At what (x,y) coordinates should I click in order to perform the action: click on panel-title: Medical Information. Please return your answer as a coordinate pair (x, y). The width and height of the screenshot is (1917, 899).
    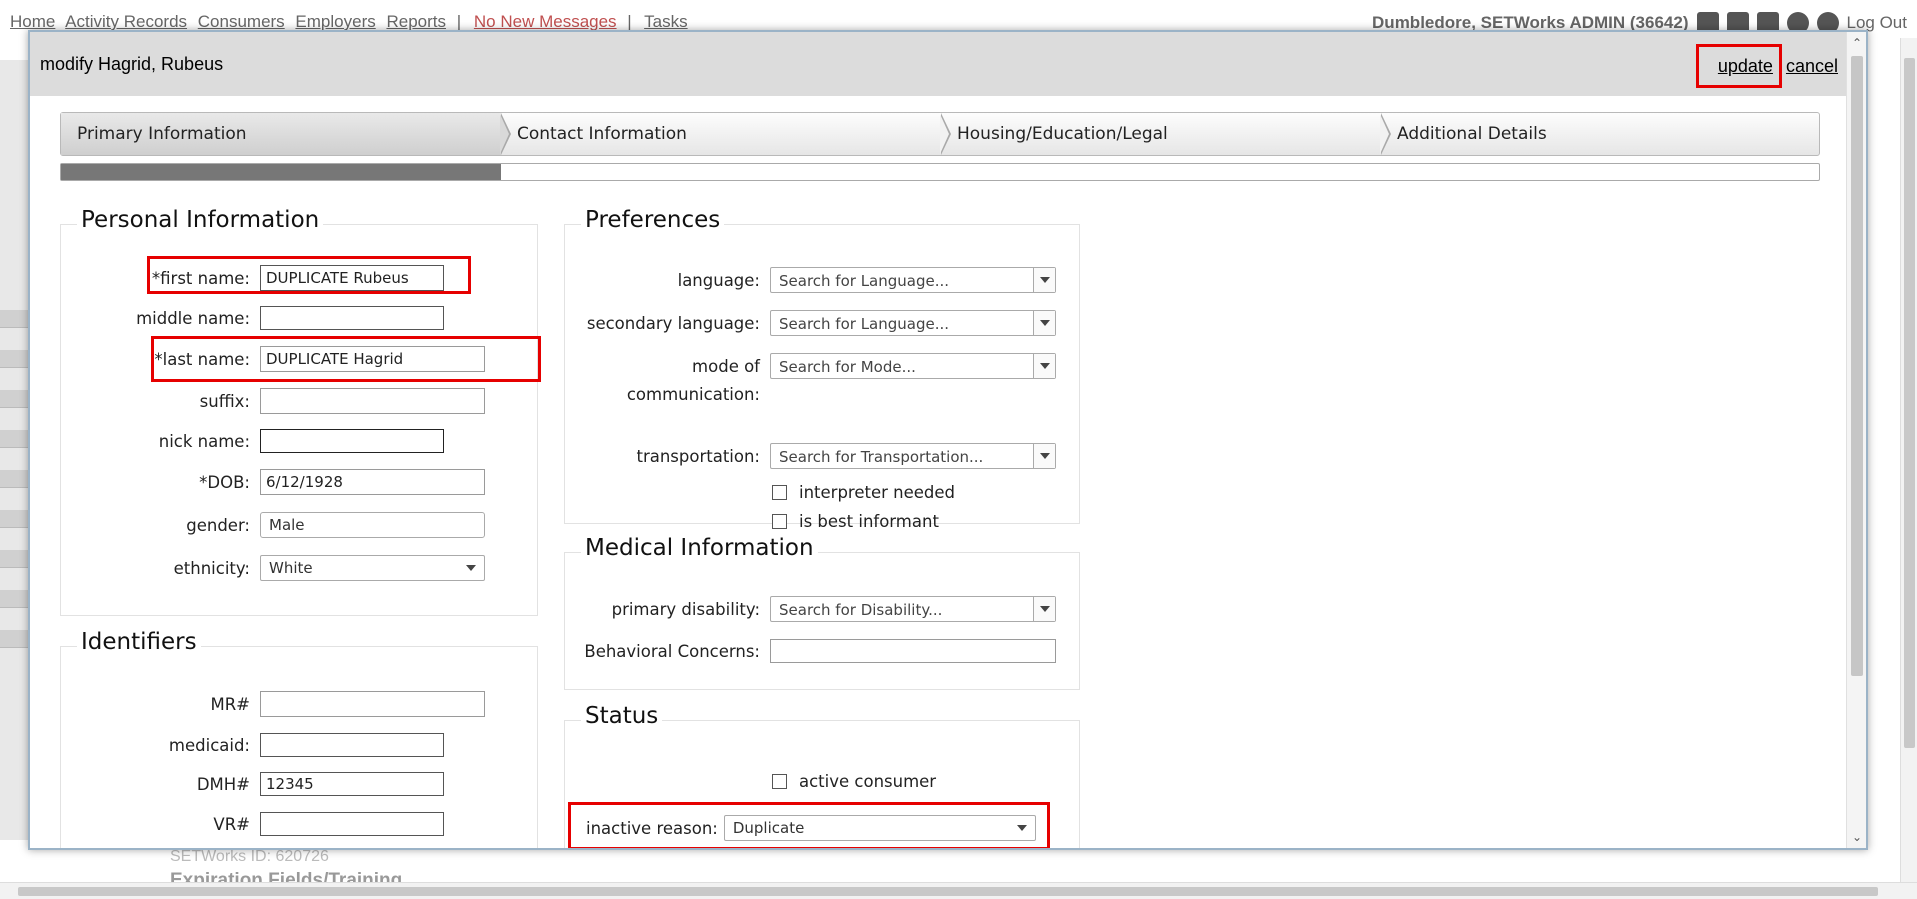
    Looking at the image, I should click on (699, 548).